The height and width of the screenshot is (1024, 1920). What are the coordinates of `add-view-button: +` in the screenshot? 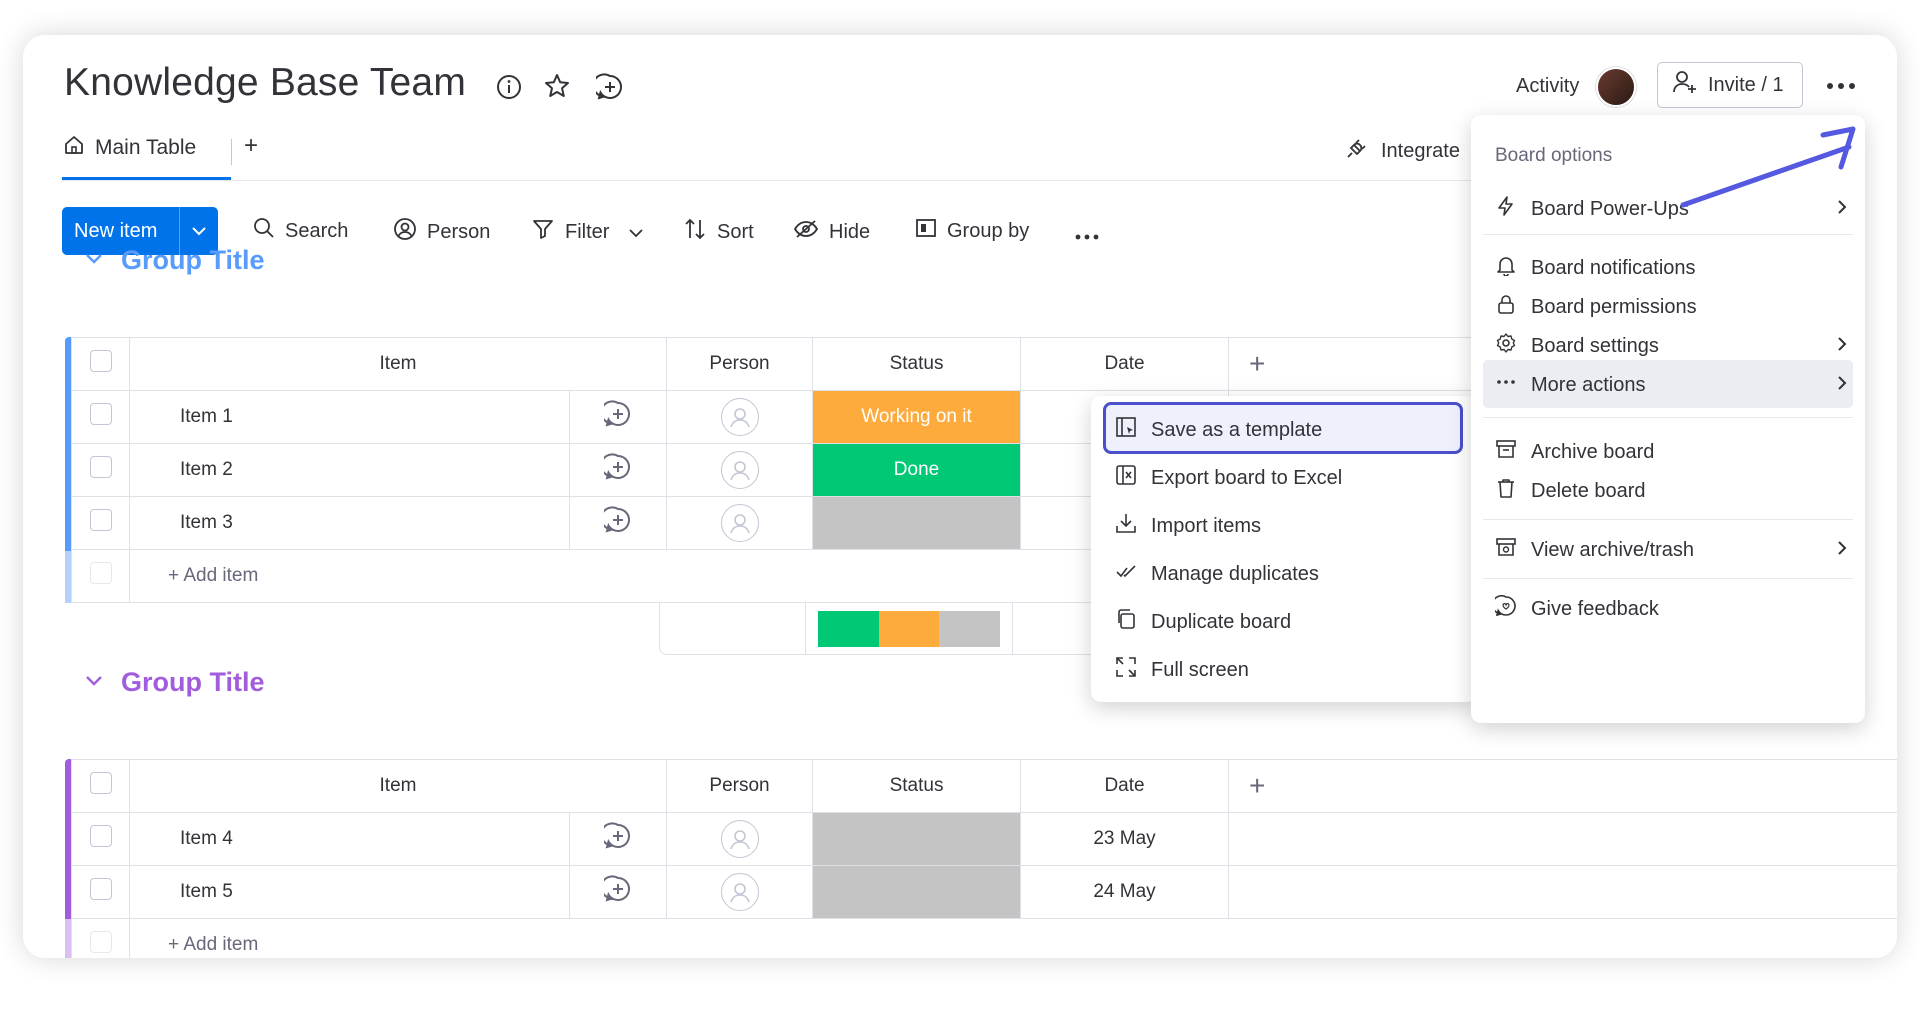 It's located at (251, 146).